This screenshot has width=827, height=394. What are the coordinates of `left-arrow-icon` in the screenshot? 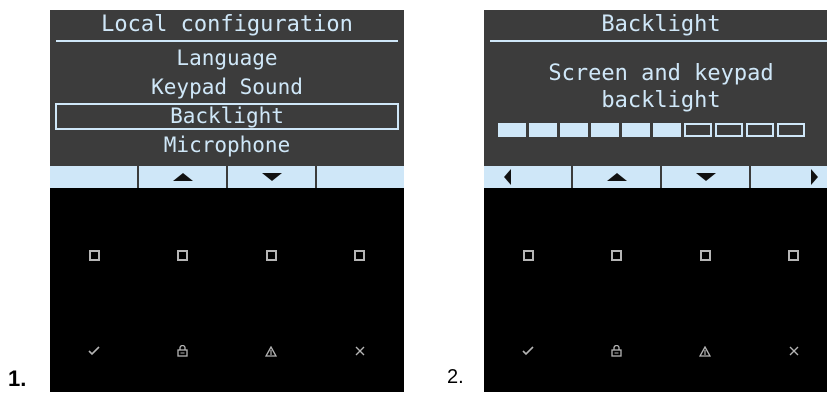 It's located at (507, 177).